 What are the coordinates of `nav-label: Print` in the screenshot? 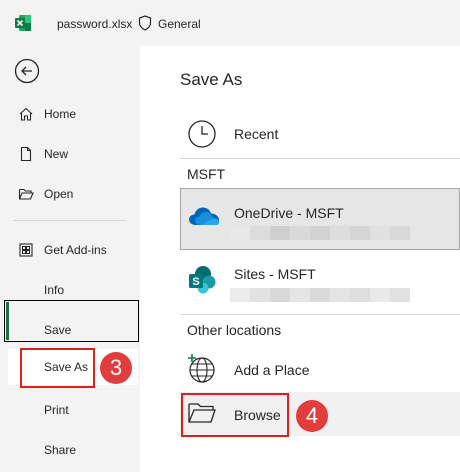 It's located at (56, 410).